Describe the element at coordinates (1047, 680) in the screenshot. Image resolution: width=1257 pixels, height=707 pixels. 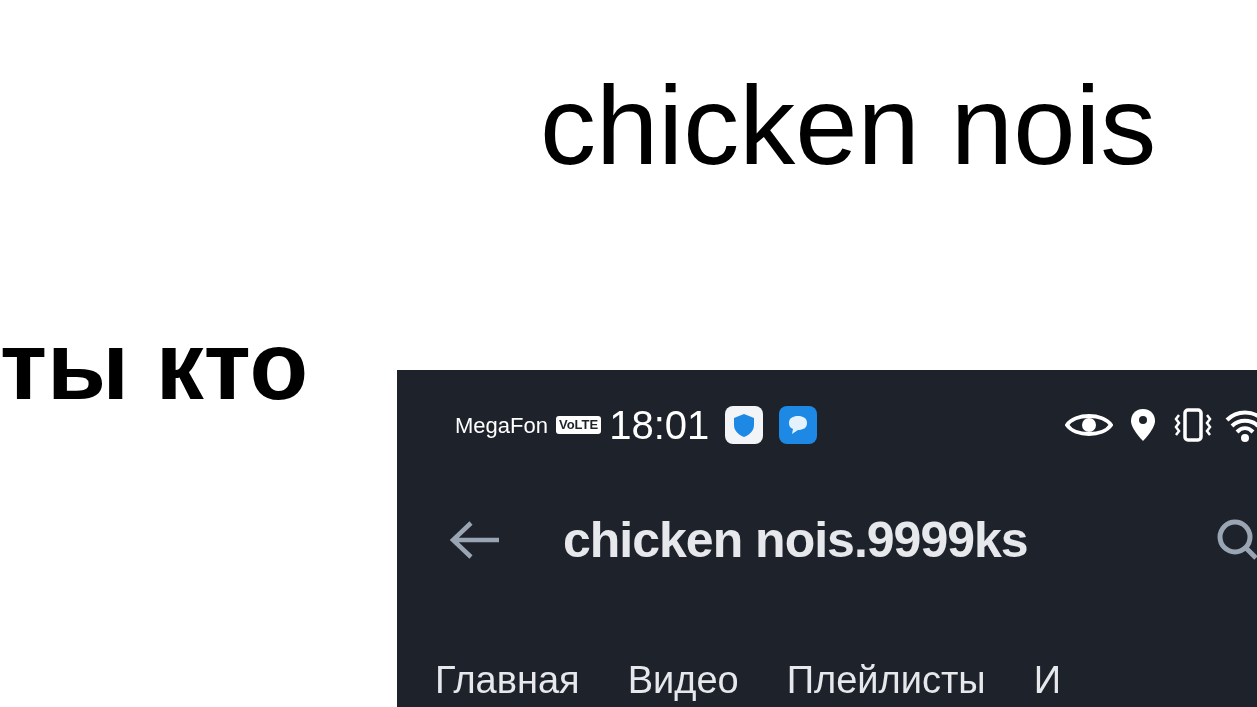
I see `tab: И` at that location.